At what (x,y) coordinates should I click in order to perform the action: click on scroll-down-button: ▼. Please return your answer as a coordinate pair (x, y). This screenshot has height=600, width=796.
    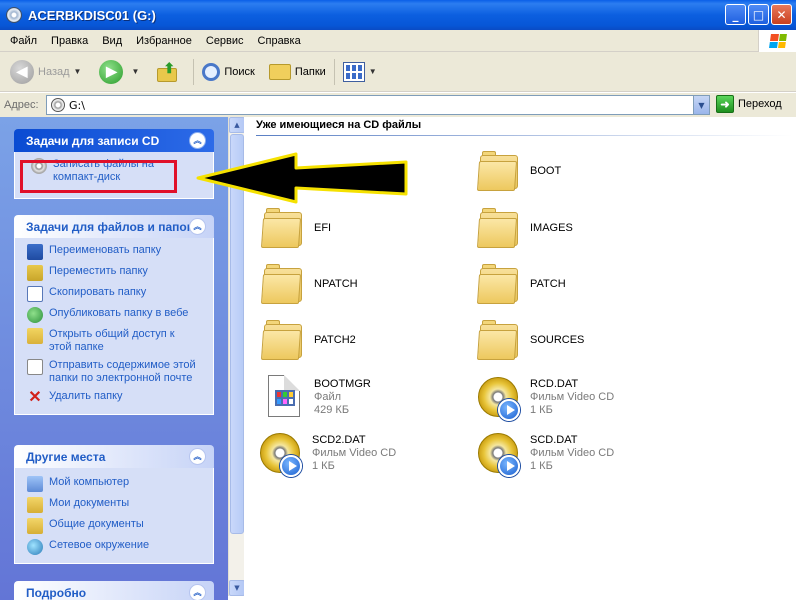
    Looking at the image, I should click on (237, 588).